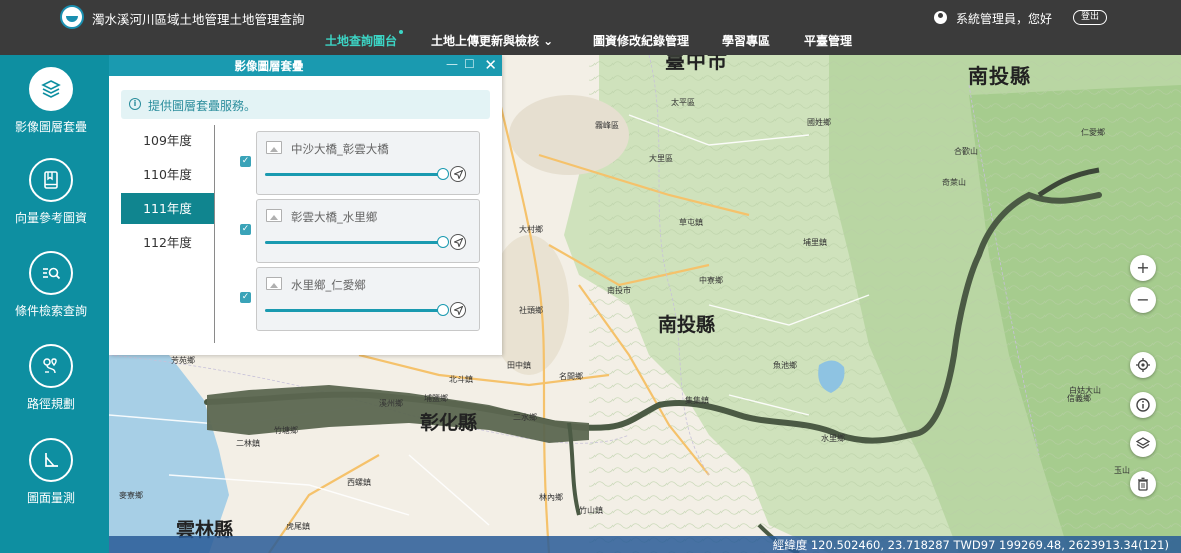  What do you see at coordinates (1143, 300) in the screenshot?
I see `zoom-out-button: −` at bounding box center [1143, 300].